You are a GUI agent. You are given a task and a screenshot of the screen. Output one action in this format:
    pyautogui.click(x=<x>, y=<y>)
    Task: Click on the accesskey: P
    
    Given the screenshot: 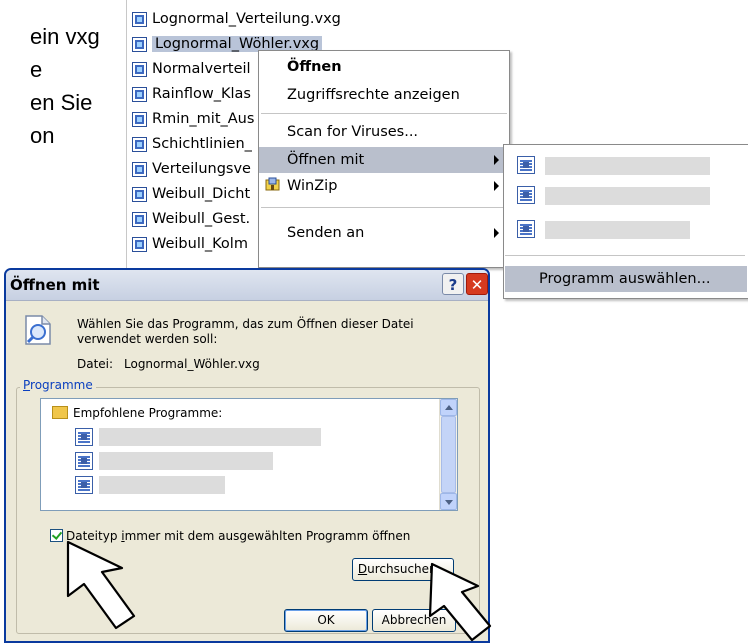 What is the action you would take?
    pyautogui.click(x=27, y=385)
    